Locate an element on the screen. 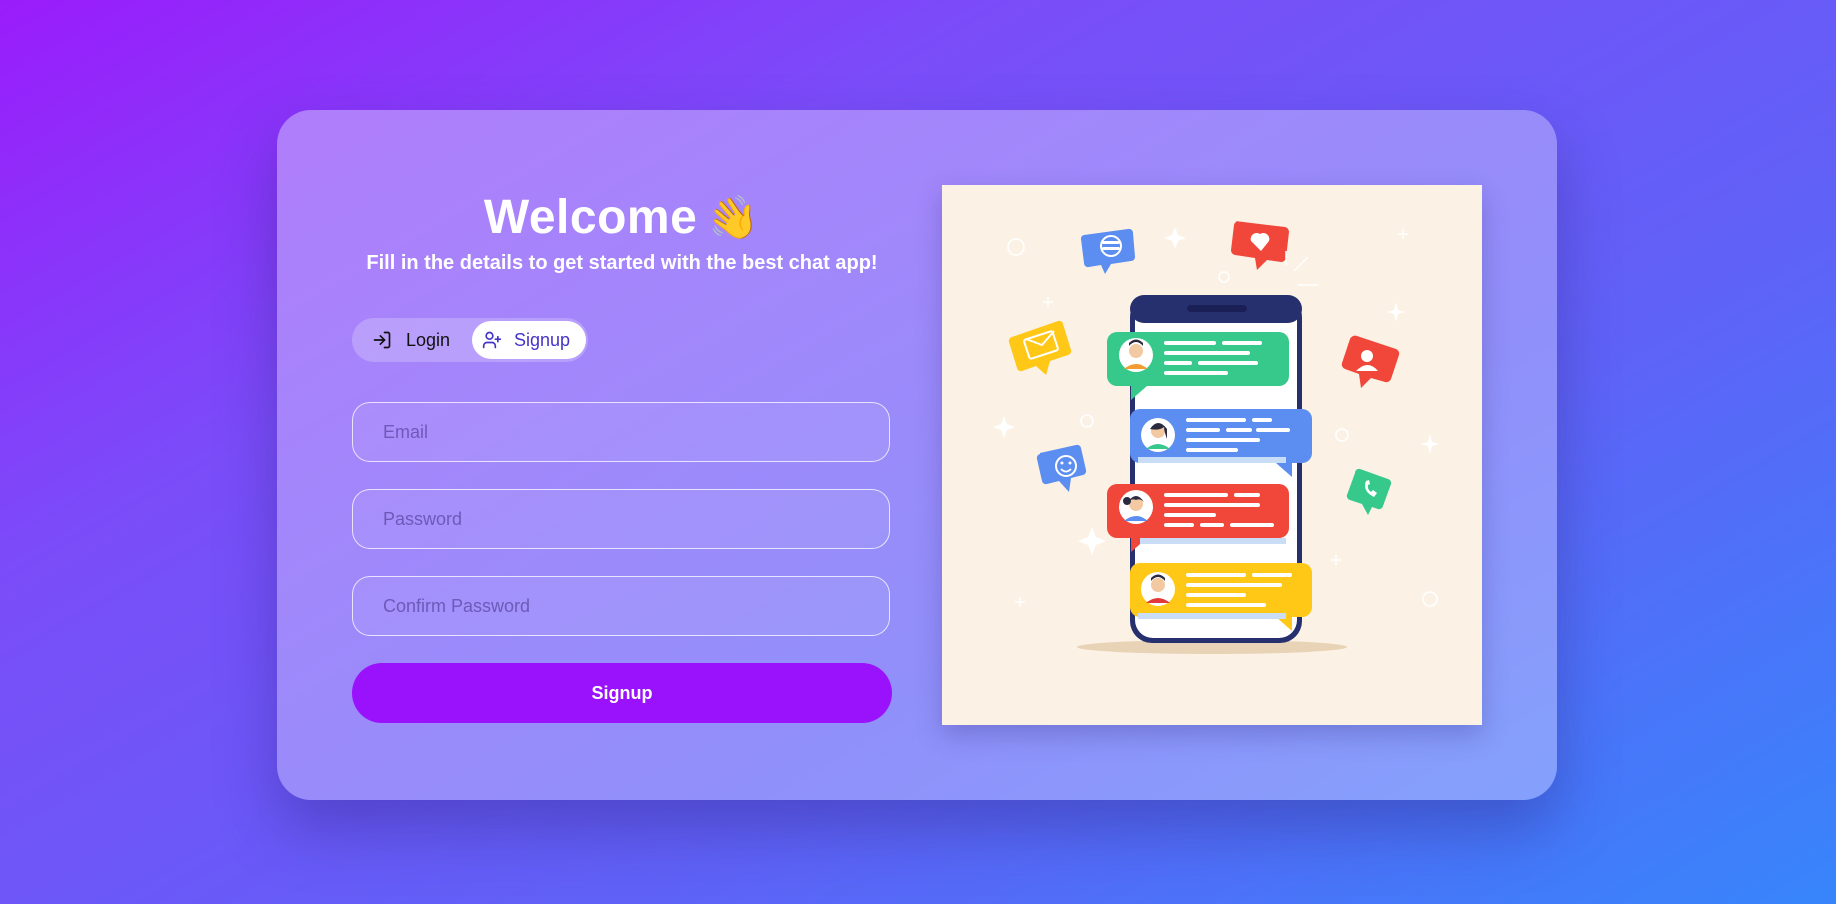  password-field is located at coordinates (621, 519).